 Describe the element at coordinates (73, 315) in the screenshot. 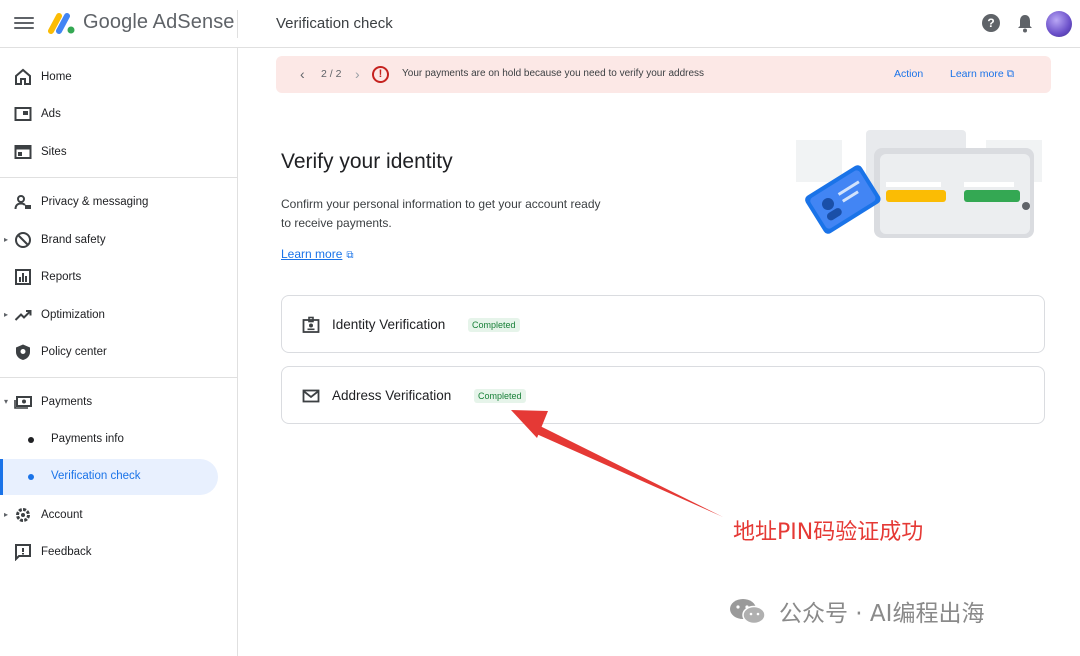

I see `sidebar-item-label: Optimization` at that location.